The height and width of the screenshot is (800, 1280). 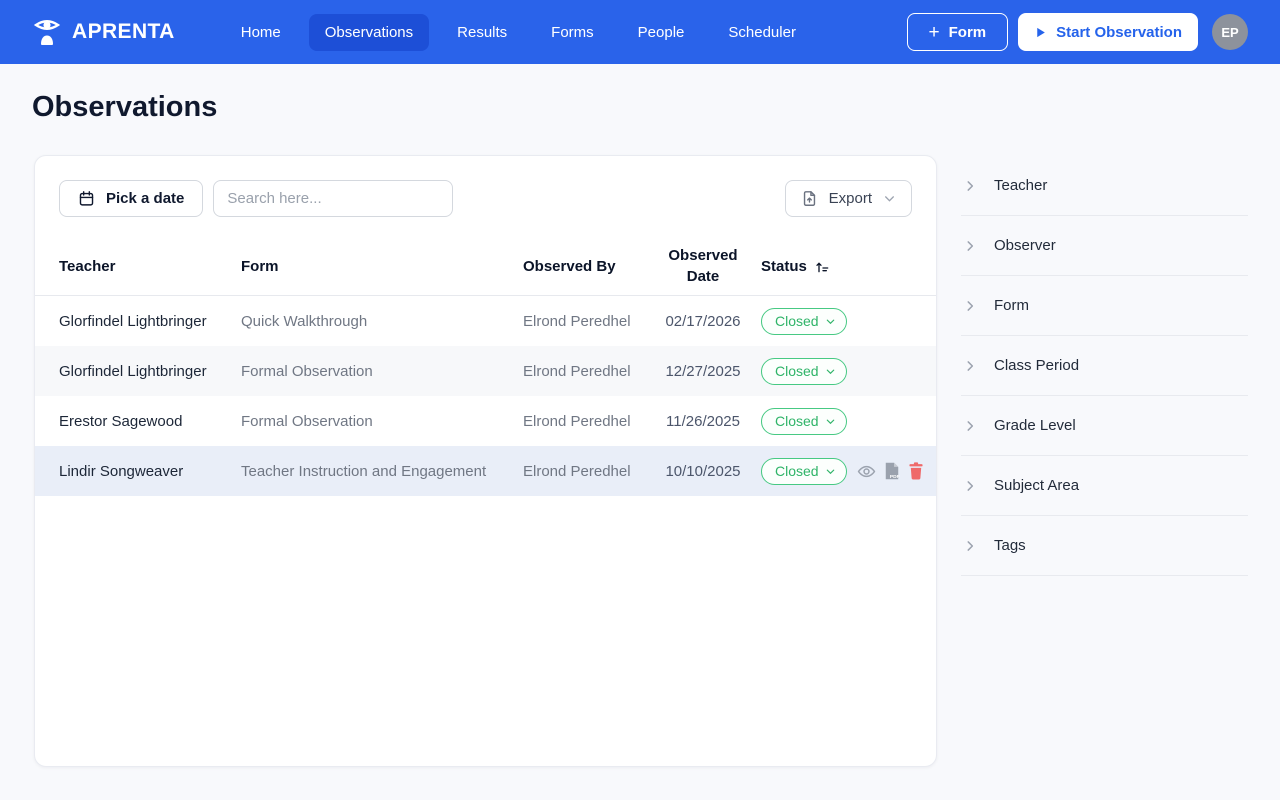 I want to click on user-avatar: EP, so click(x=1230, y=32).